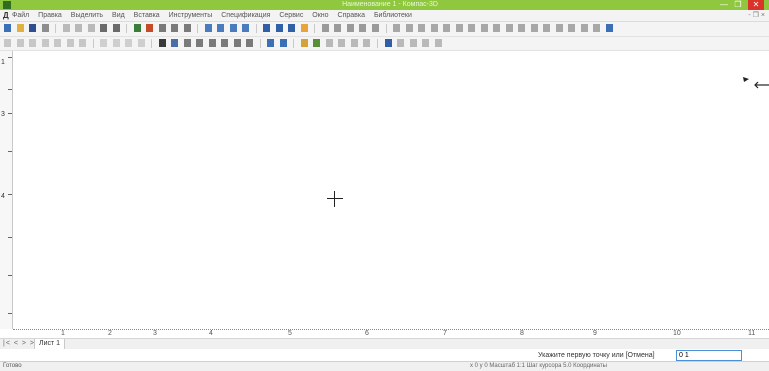 The image size is (769, 371). I want to click on arc-icon, so click(45, 43).